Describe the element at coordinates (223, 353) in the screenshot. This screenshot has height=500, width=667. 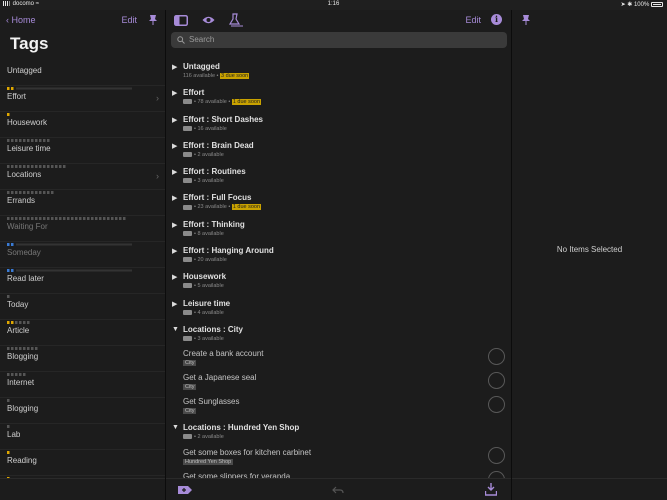
I see `task-title: Create a bank account` at that location.